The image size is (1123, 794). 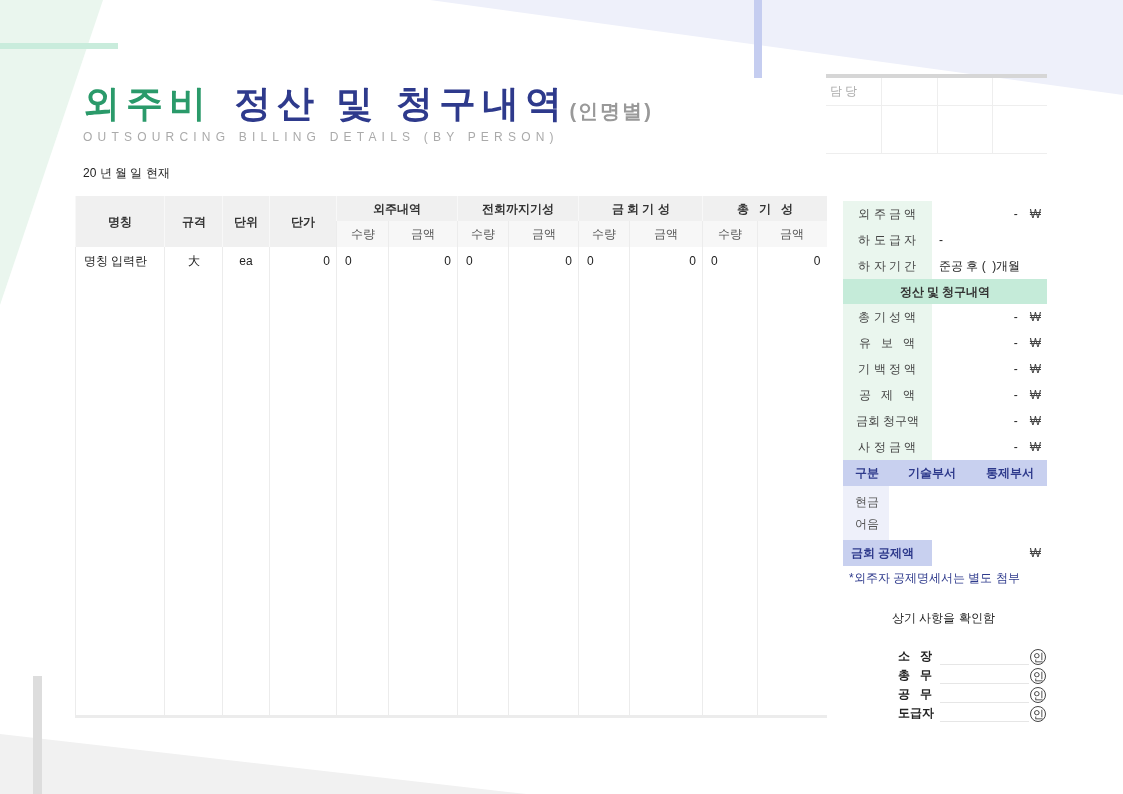 What do you see at coordinates (887, 240) in the screenshot?
I see `field-label: 하 도 급 자` at bounding box center [887, 240].